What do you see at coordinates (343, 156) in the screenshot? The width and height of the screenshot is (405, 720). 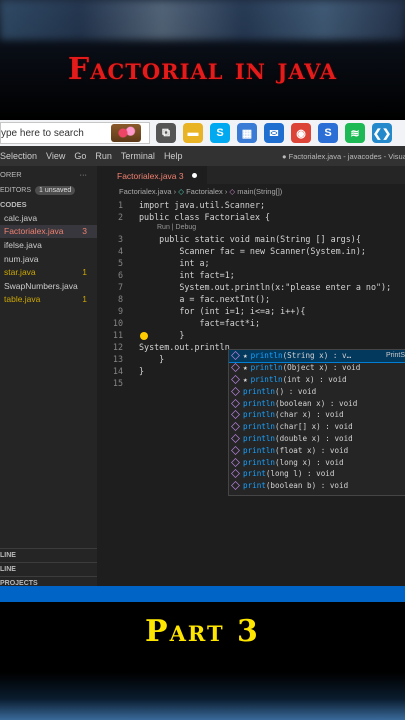 I see `window-title: ● Factorialex.java - javacodes - Visual` at bounding box center [343, 156].